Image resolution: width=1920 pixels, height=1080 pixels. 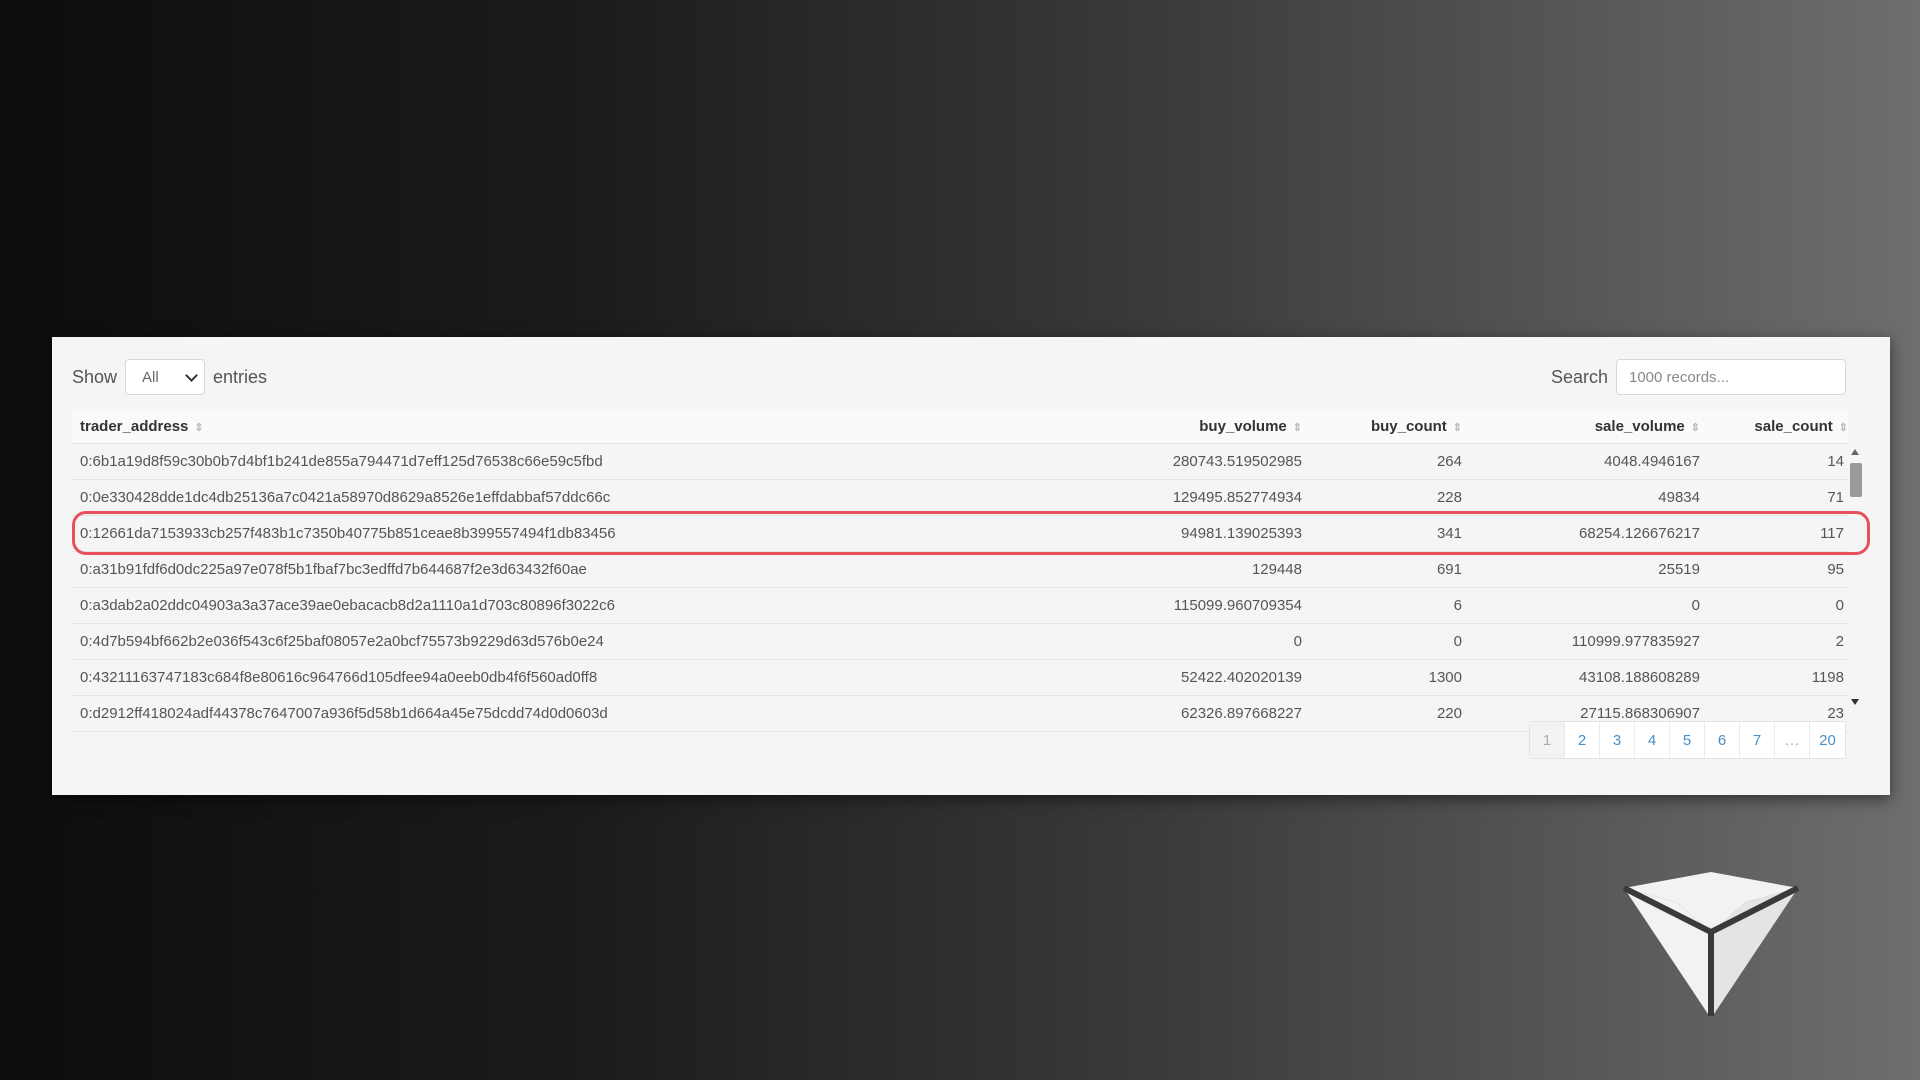 What do you see at coordinates (1445, 677) in the screenshot?
I see `cell-buy-count: 1300` at bounding box center [1445, 677].